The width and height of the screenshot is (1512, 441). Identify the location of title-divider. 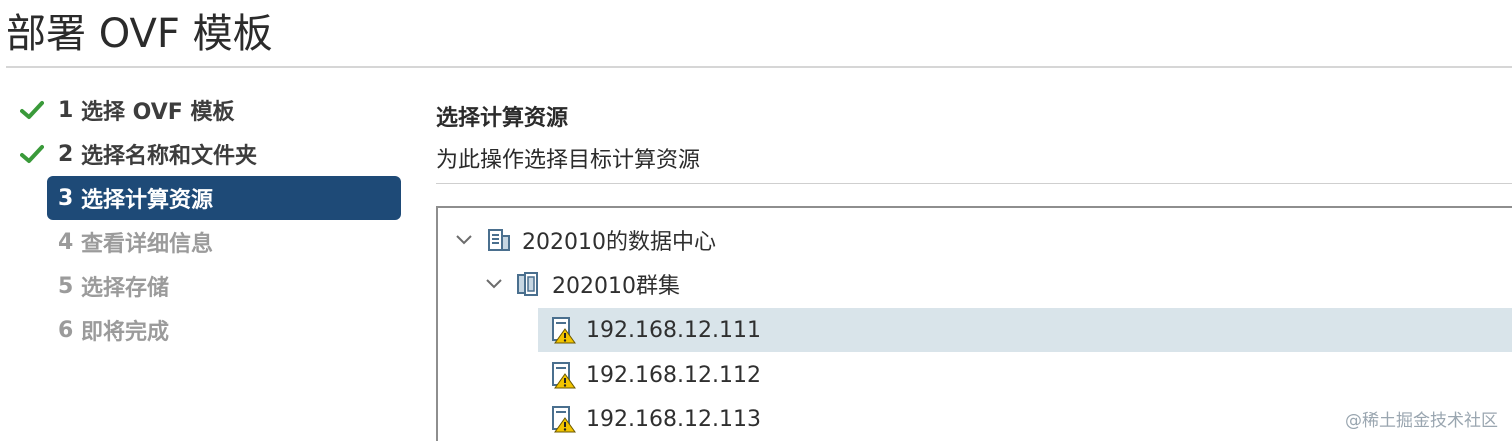
(759, 67).